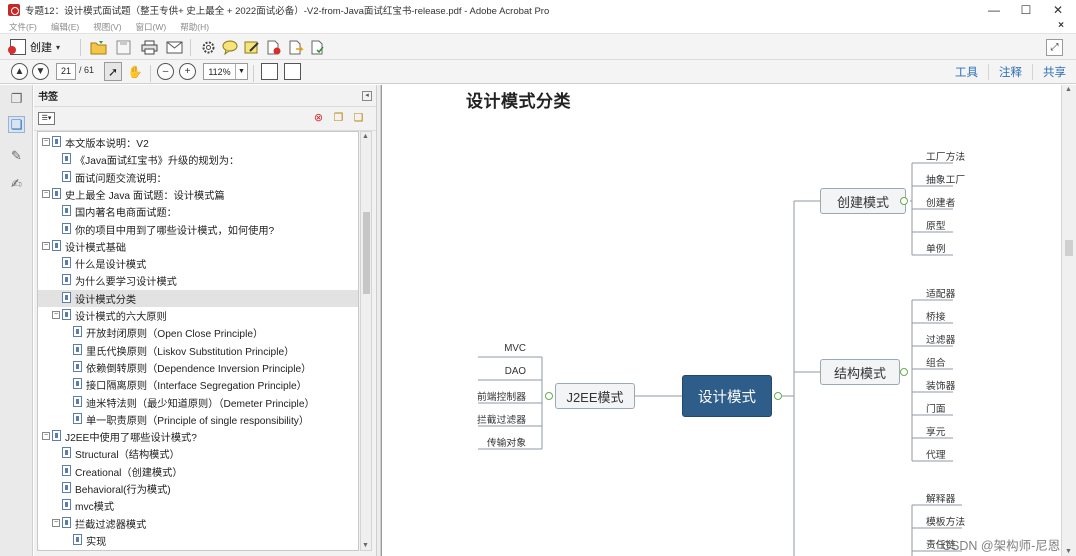 This screenshot has width=1076, height=556. I want to click on zoom-select: 112% ▼, so click(225, 71).